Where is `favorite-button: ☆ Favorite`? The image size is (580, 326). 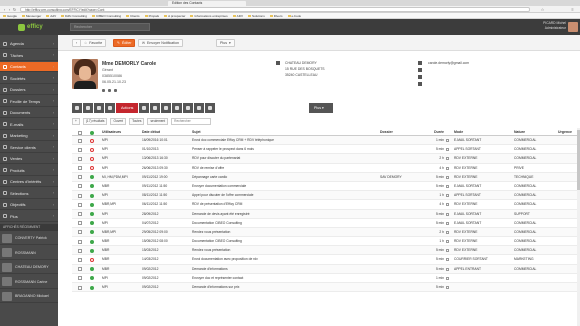 favorite-button: ☆ Favorite is located at coordinates (93, 43).